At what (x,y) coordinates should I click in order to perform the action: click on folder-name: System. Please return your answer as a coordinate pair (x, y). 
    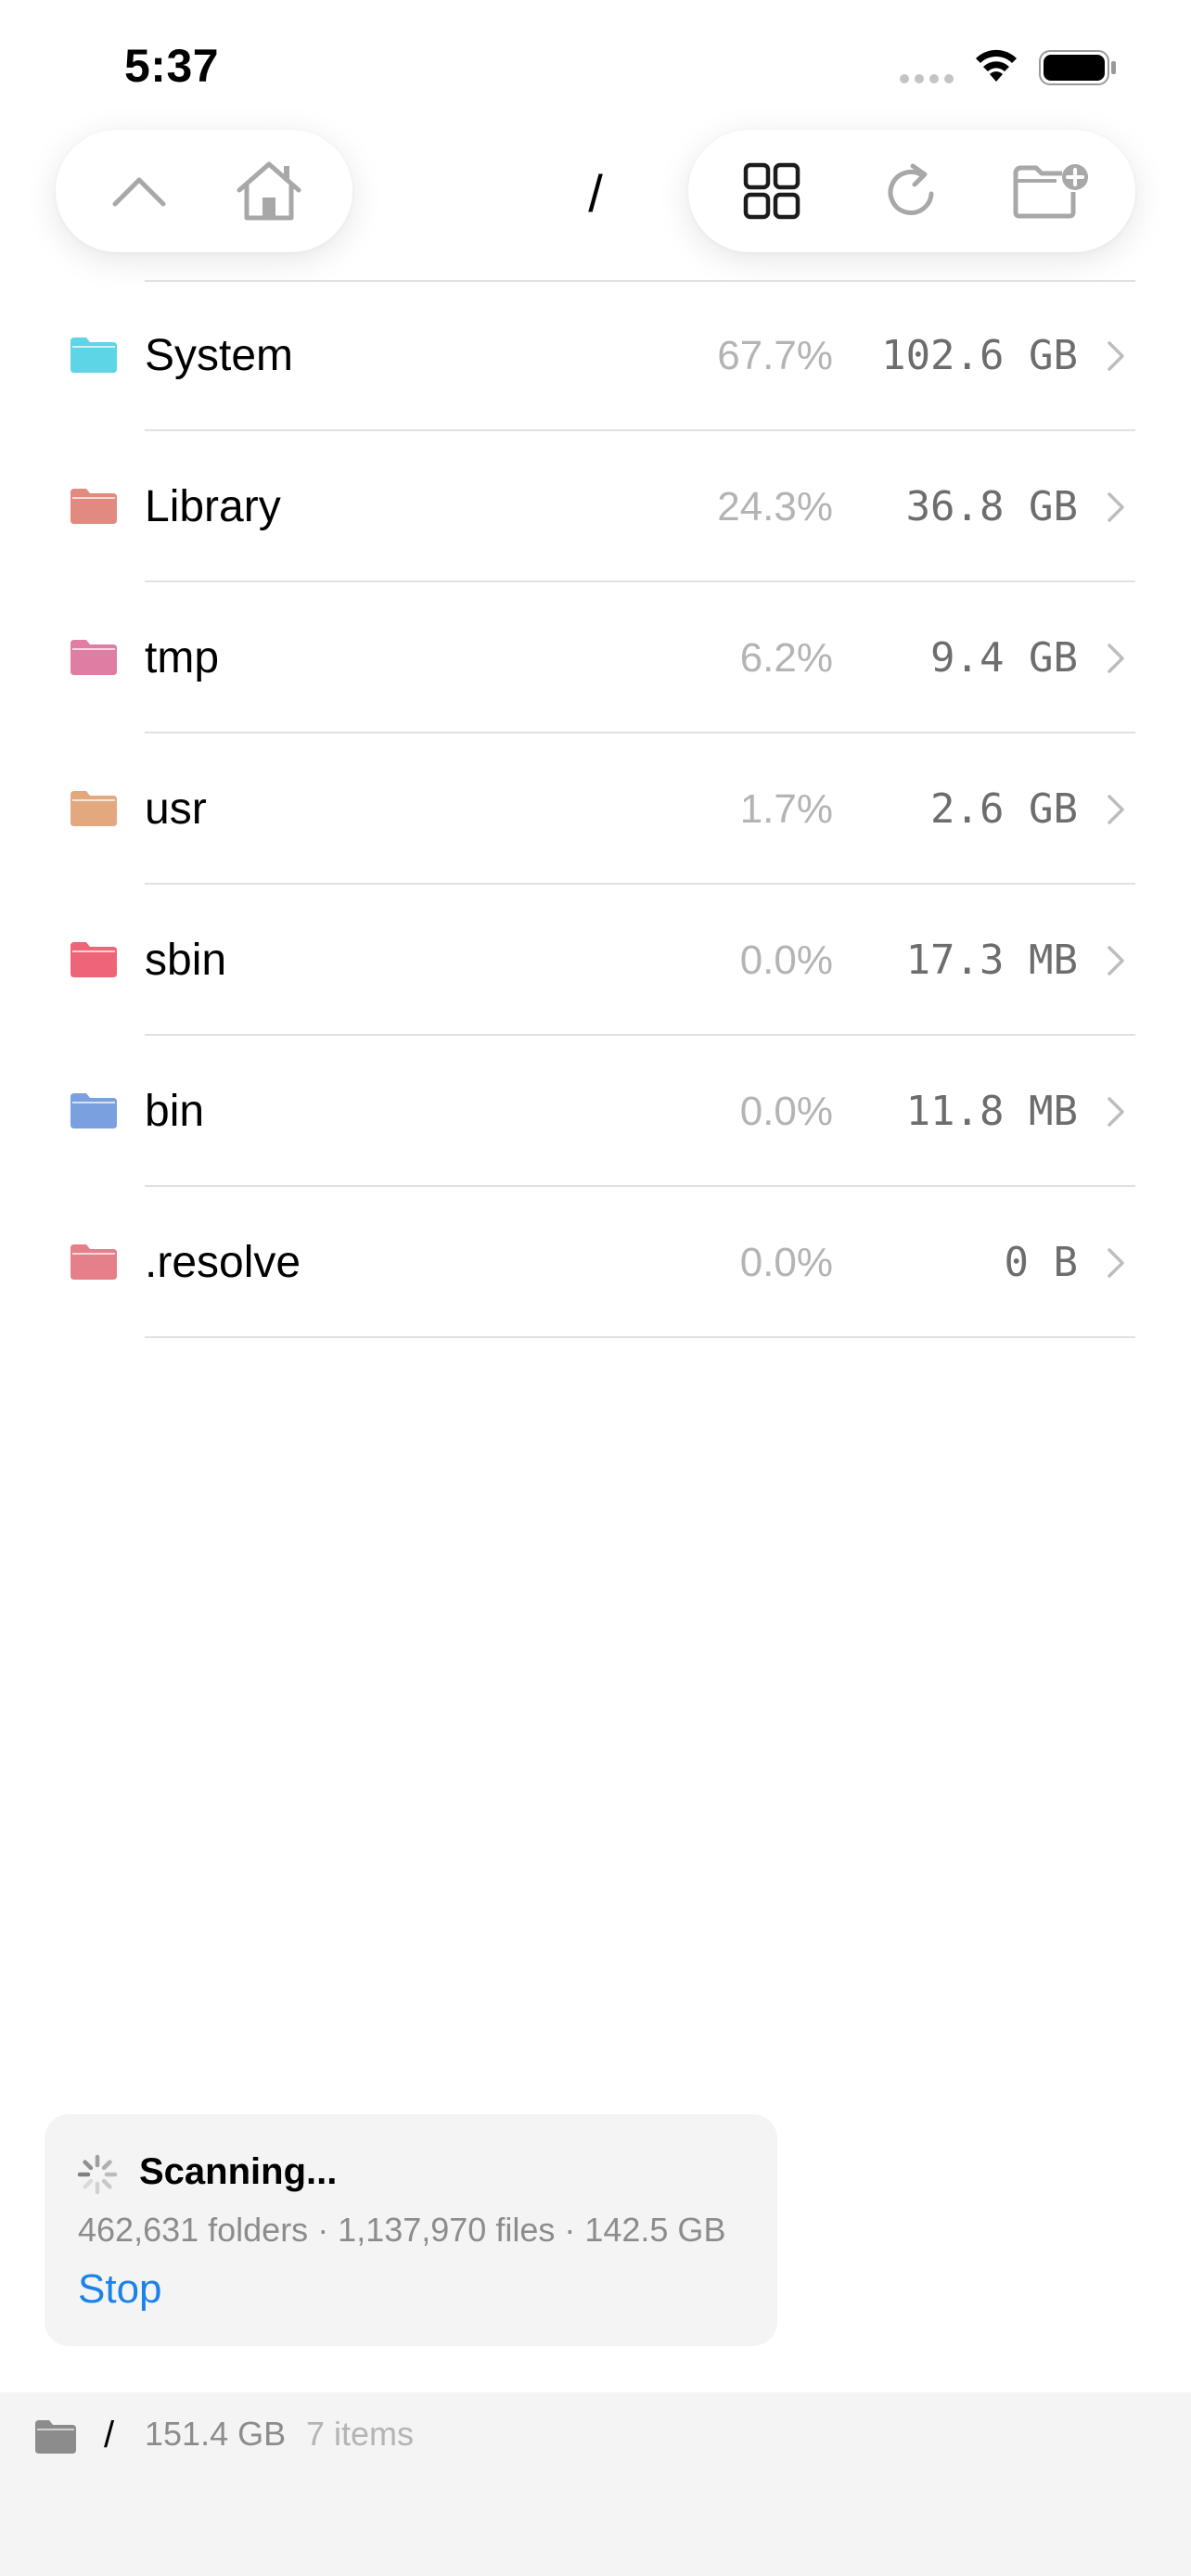
    Looking at the image, I should click on (219, 355).